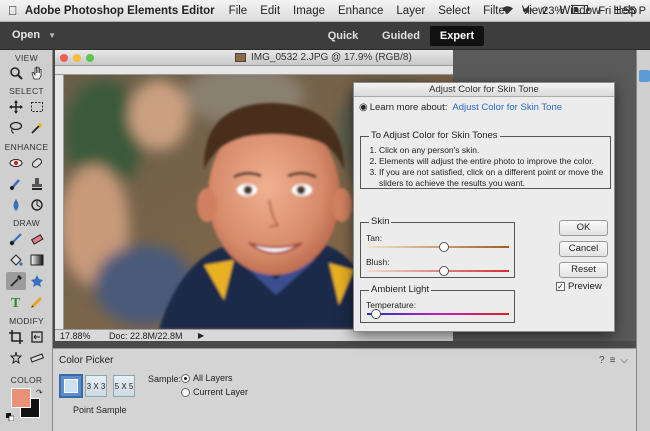  I want to click on sample-label: Sample:, so click(165, 379).